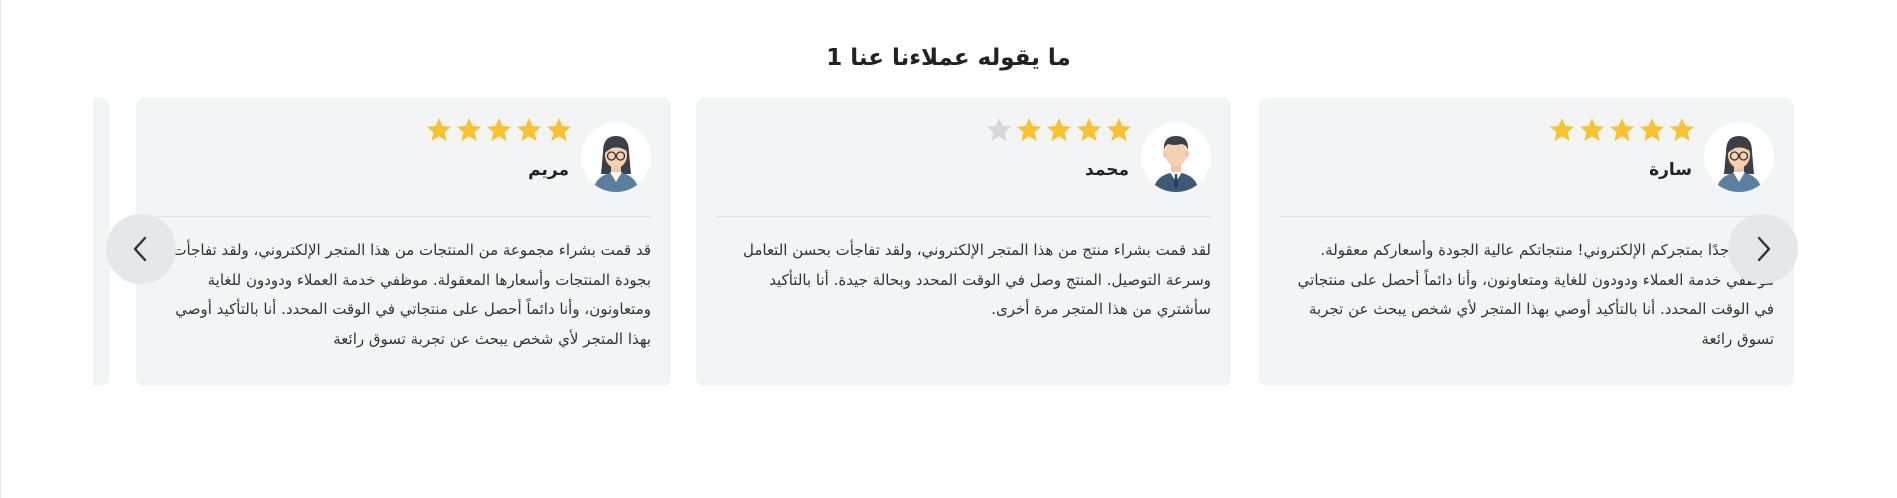 This screenshot has width=1897, height=498. Describe the element at coordinates (1526, 157) in the screenshot. I see `card-header: سارة` at that location.